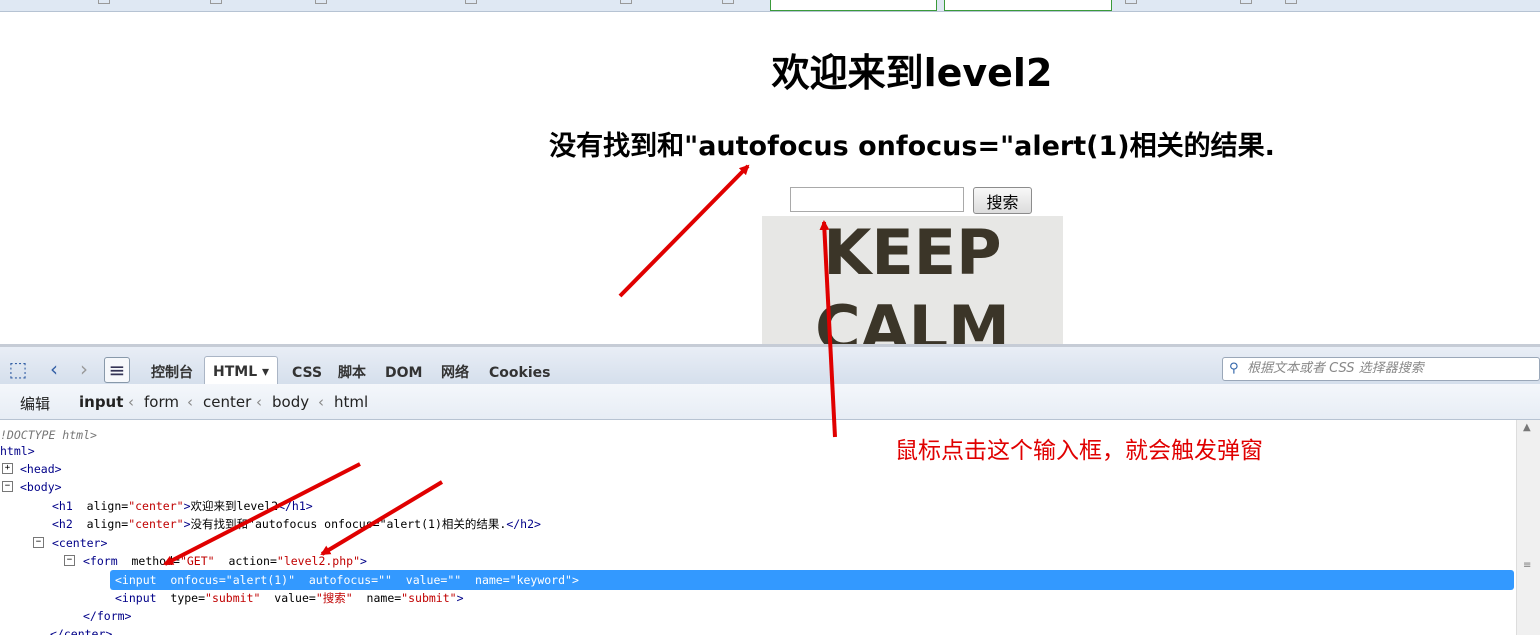 This screenshot has height=635, width=1540. Describe the element at coordinates (101, 402) in the screenshot. I see `breadcrumb-input: input` at that location.